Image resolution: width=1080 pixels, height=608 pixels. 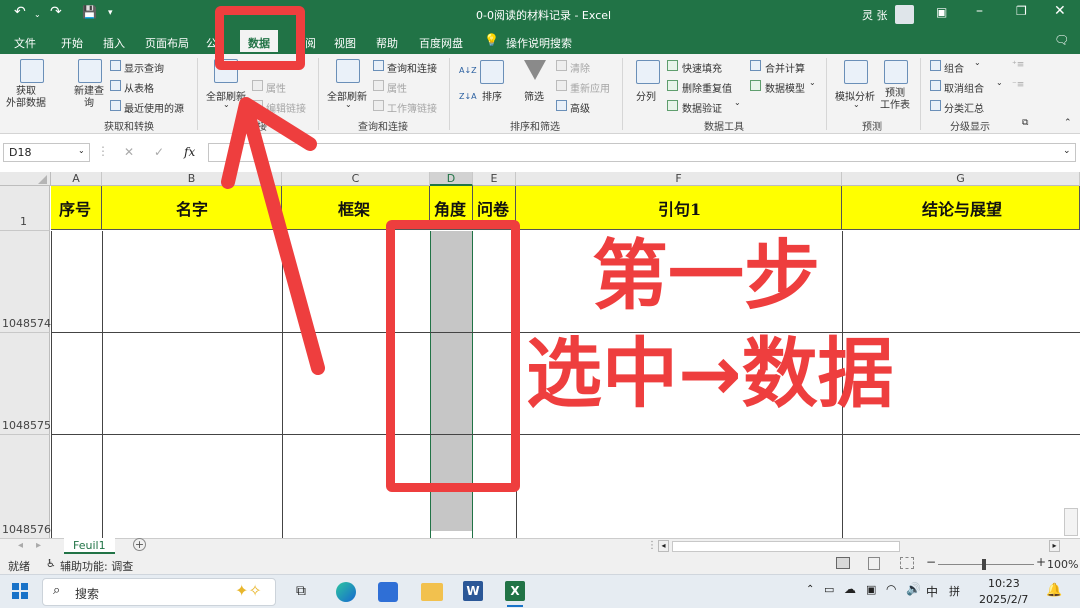 What do you see at coordinates (913, 589) in the screenshot?
I see `speaker-icon: 🔊` at bounding box center [913, 589].